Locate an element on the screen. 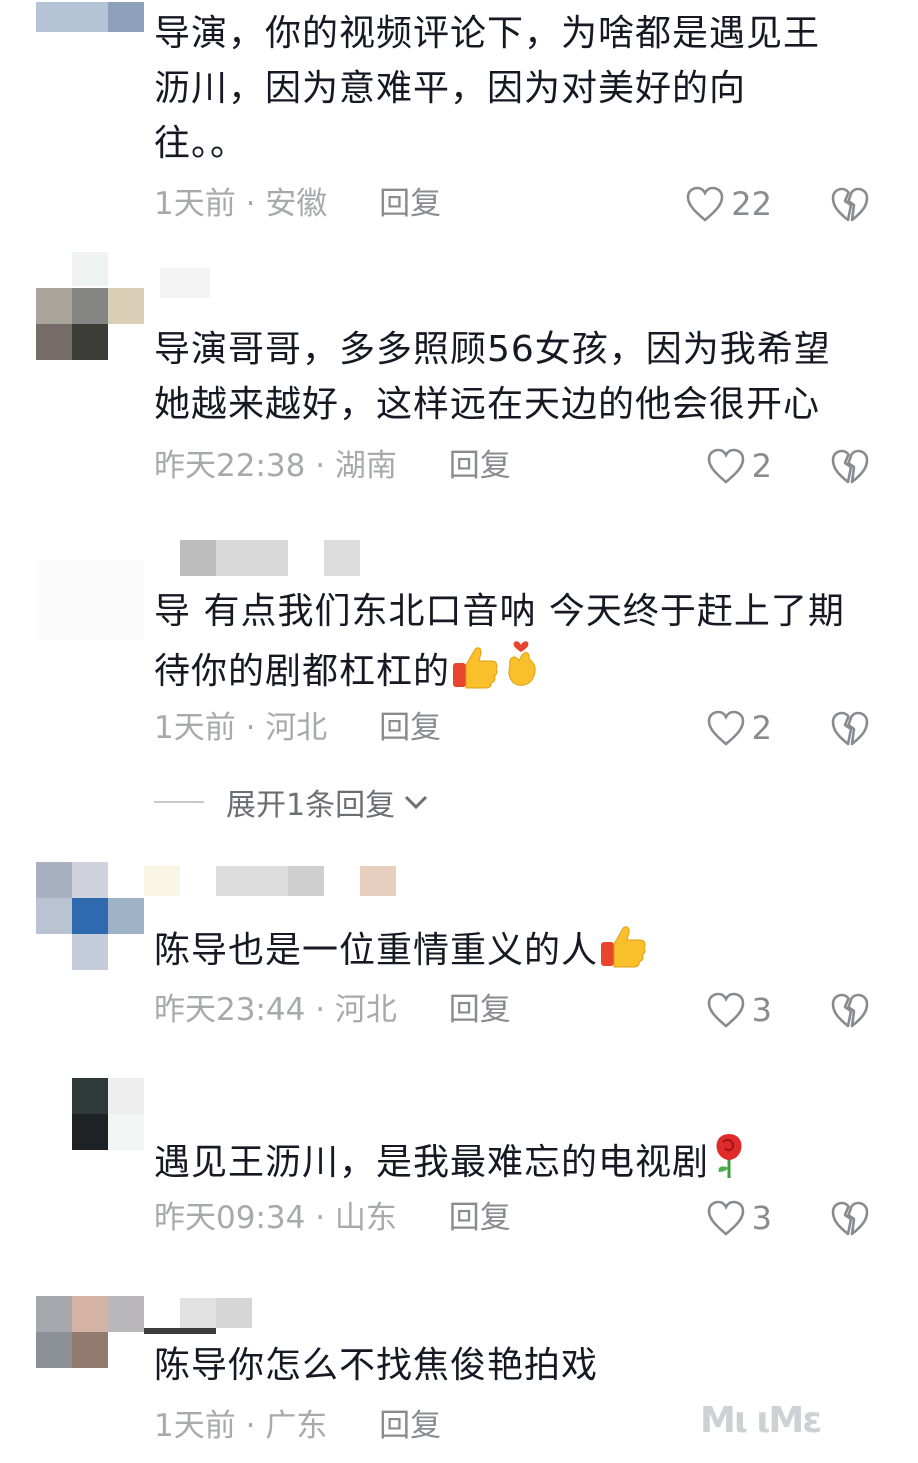 Image resolution: width=918 pixels, height=1463 pixels. comment-location: 安徽 is located at coordinates (296, 204).